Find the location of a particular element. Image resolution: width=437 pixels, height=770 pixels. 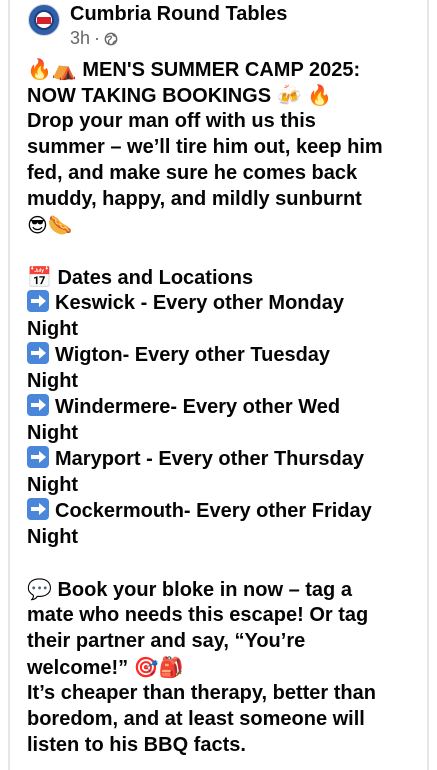

headline-part2: NOW TAKING BOOKINGS is located at coordinates (149, 96).